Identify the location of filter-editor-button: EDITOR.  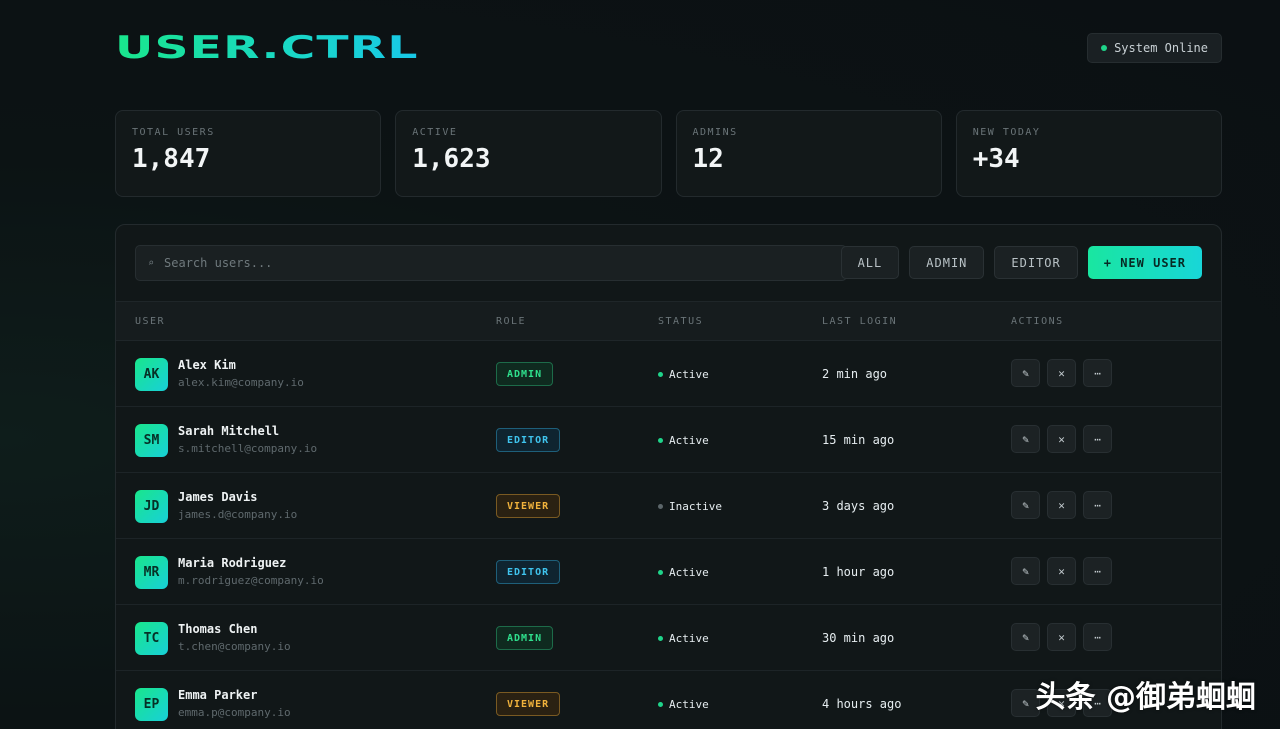
(1036, 262).